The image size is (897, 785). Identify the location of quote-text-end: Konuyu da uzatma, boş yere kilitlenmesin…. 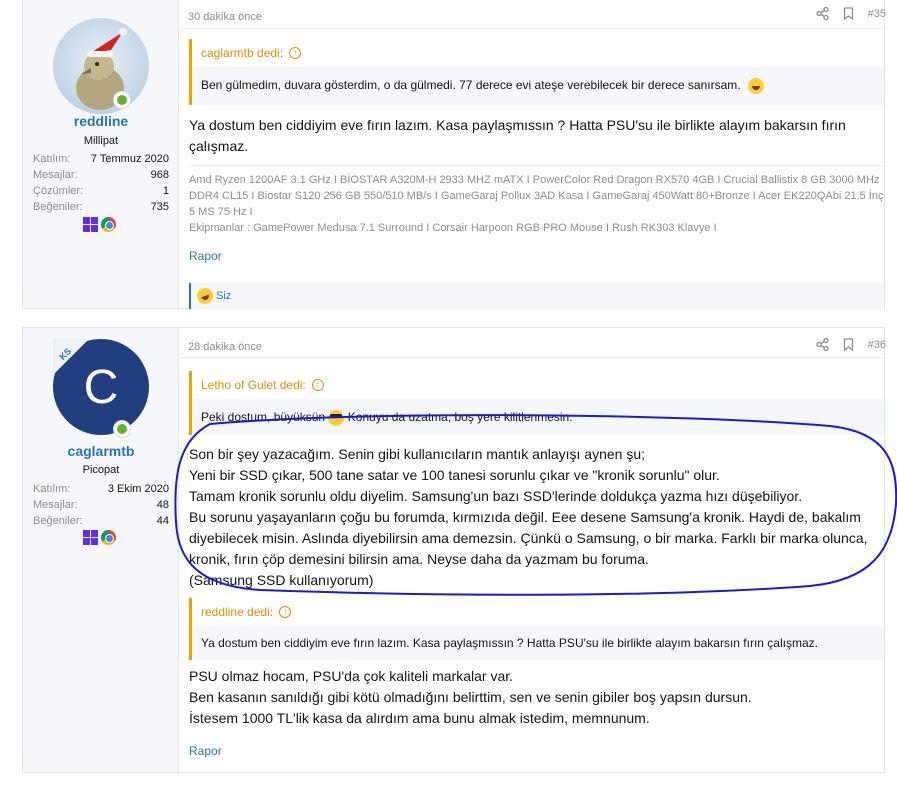
(460, 417).